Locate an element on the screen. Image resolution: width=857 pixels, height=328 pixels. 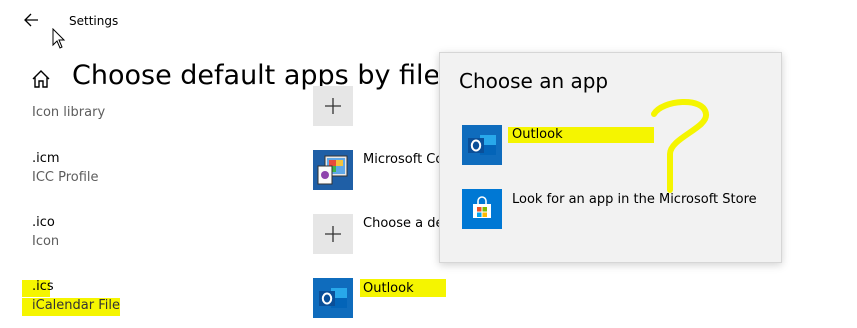
app-label-icm: Microsoft Co is located at coordinates (401, 159).